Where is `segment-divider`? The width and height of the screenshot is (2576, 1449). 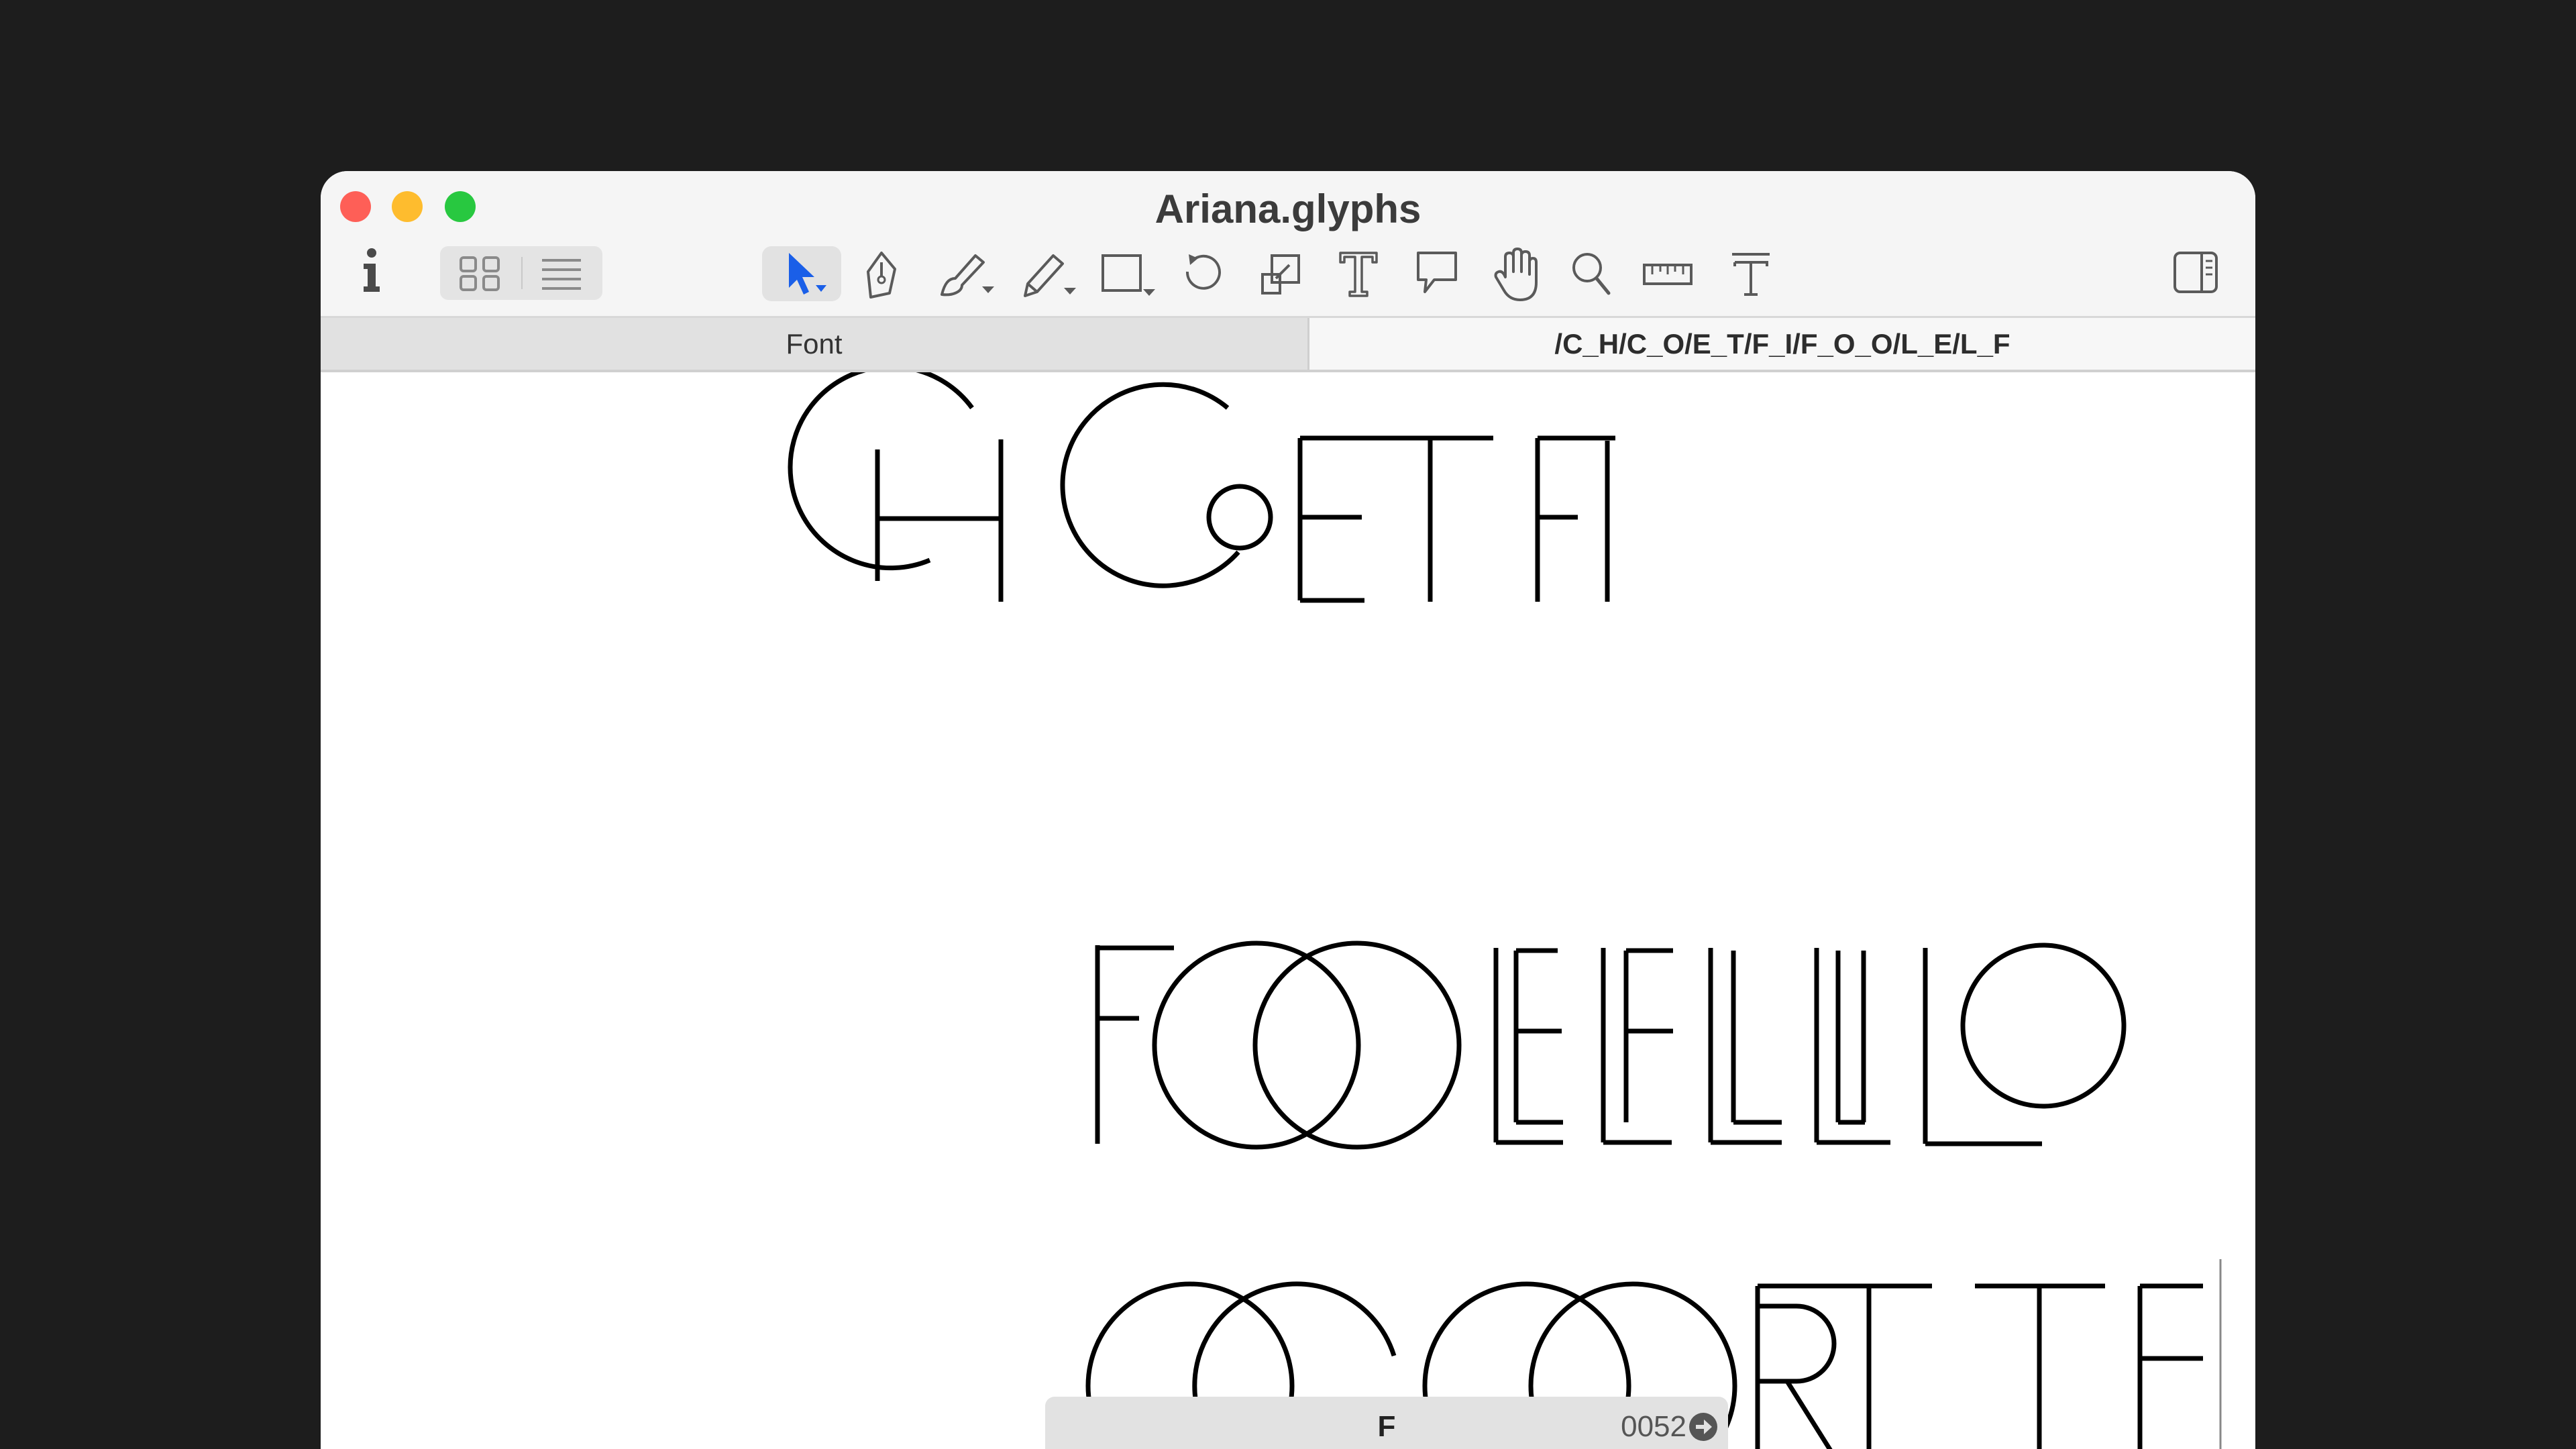 segment-divider is located at coordinates (522, 273).